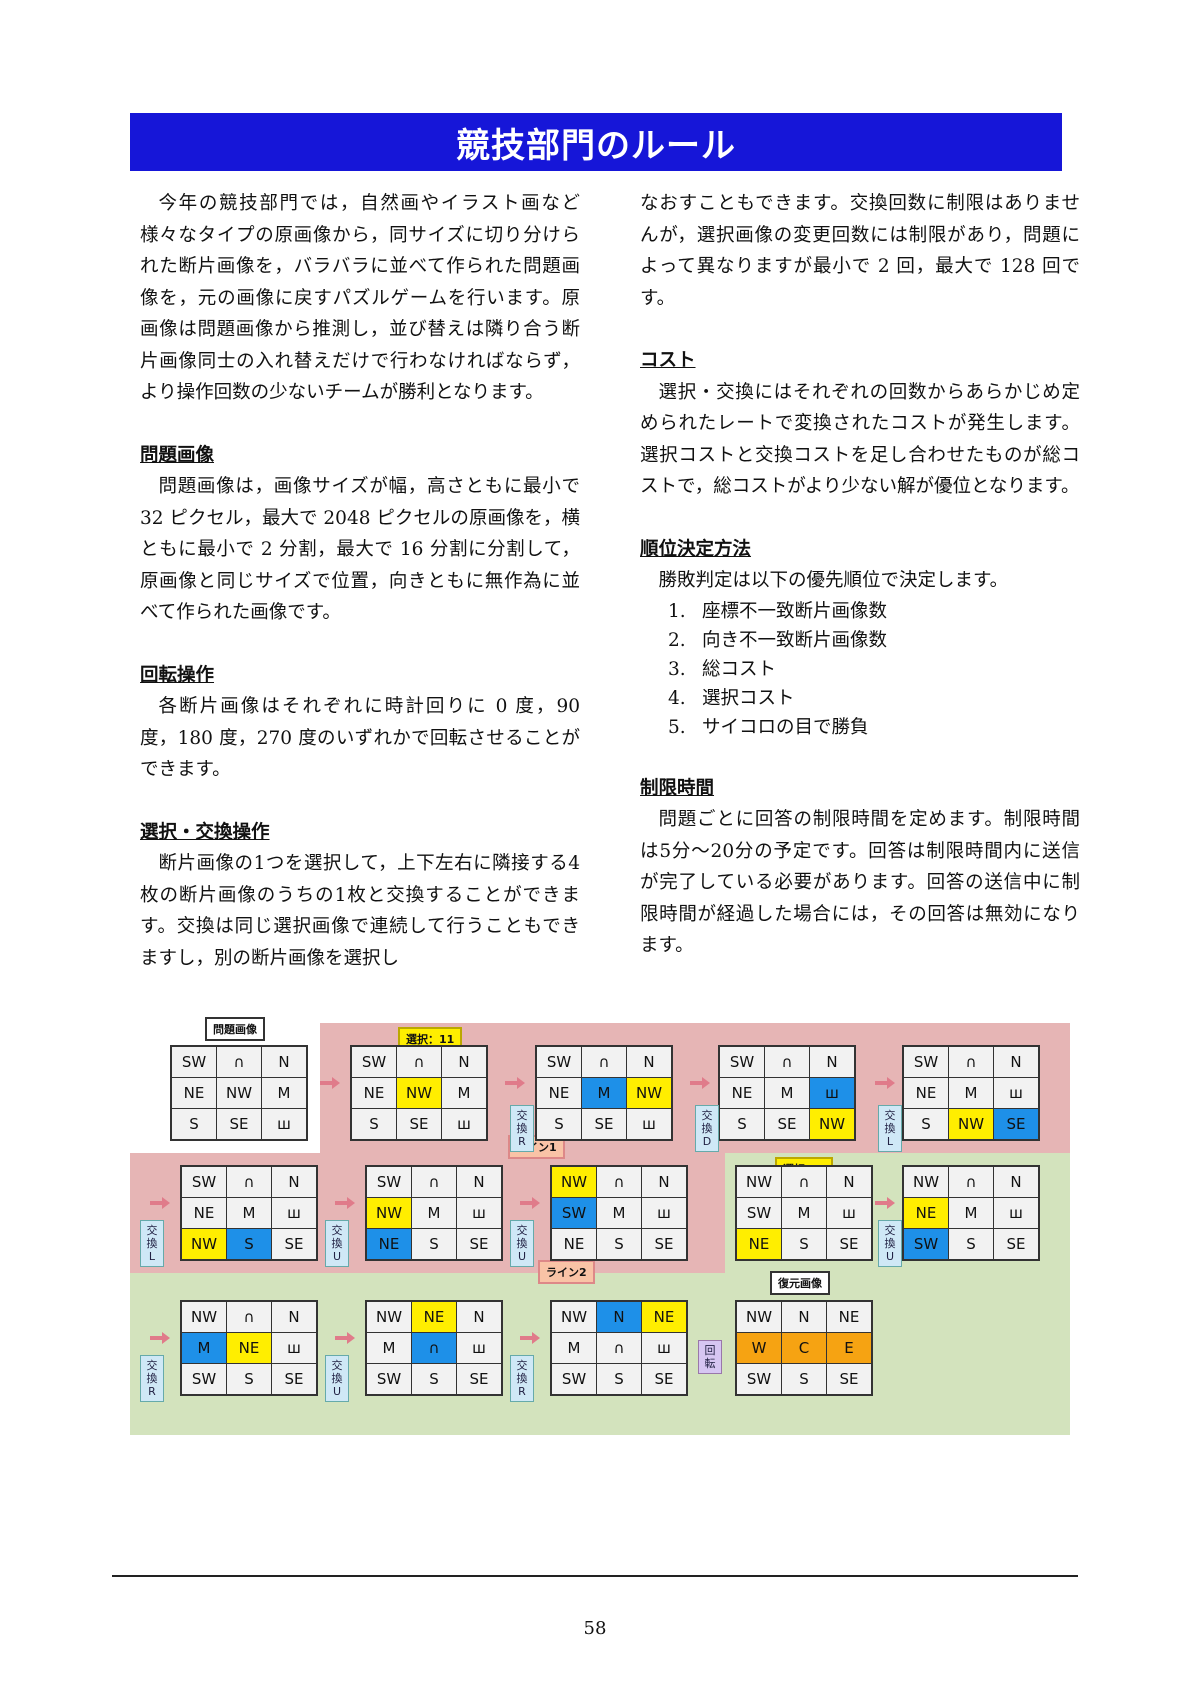 This screenshot has height=1683, width=1190. I want to click on rank-intro: 勝敗判定は以下の優先順位で決定します。, so click(833, 580).